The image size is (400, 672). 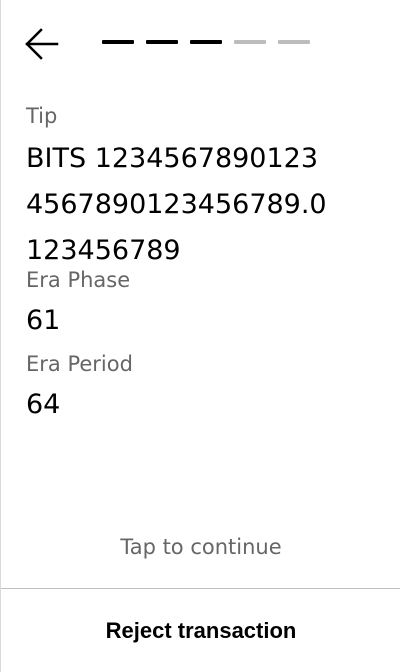 I want to click on tap-to-continue: Tap to continue, so click(x=200, y=547).